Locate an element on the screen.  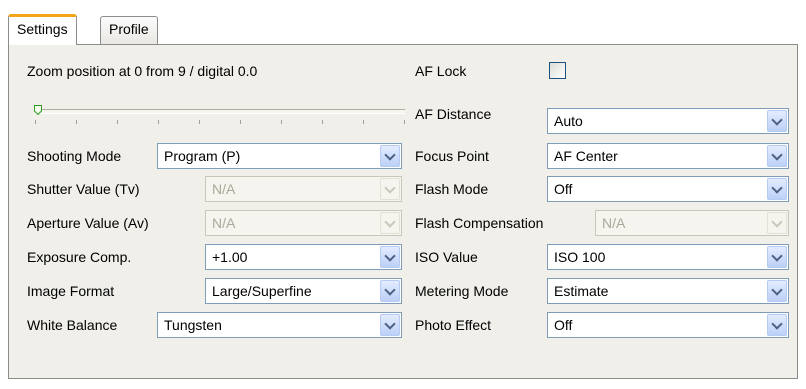
tab-settings: Settings is located at coordinates (42, 29).